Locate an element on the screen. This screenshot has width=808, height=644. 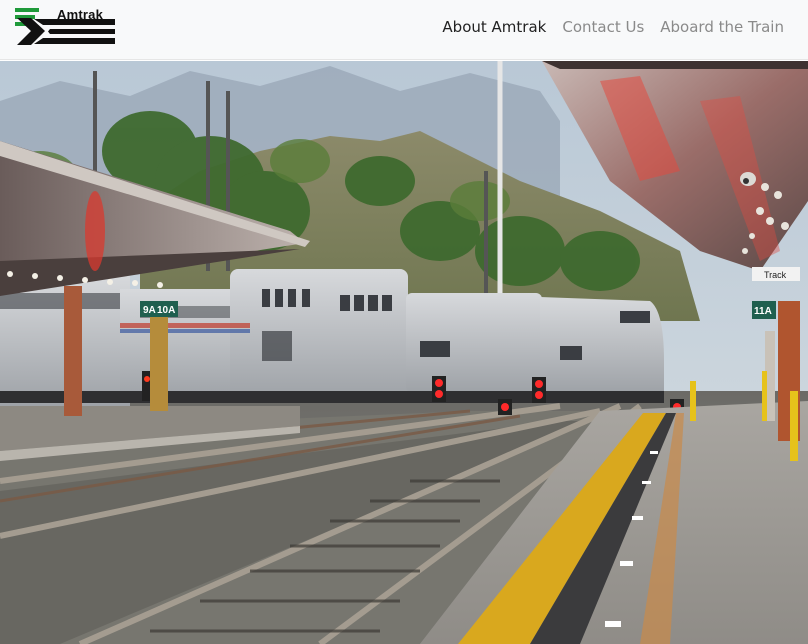
brand-name: Amtrak is located at coordinates (80, 14).